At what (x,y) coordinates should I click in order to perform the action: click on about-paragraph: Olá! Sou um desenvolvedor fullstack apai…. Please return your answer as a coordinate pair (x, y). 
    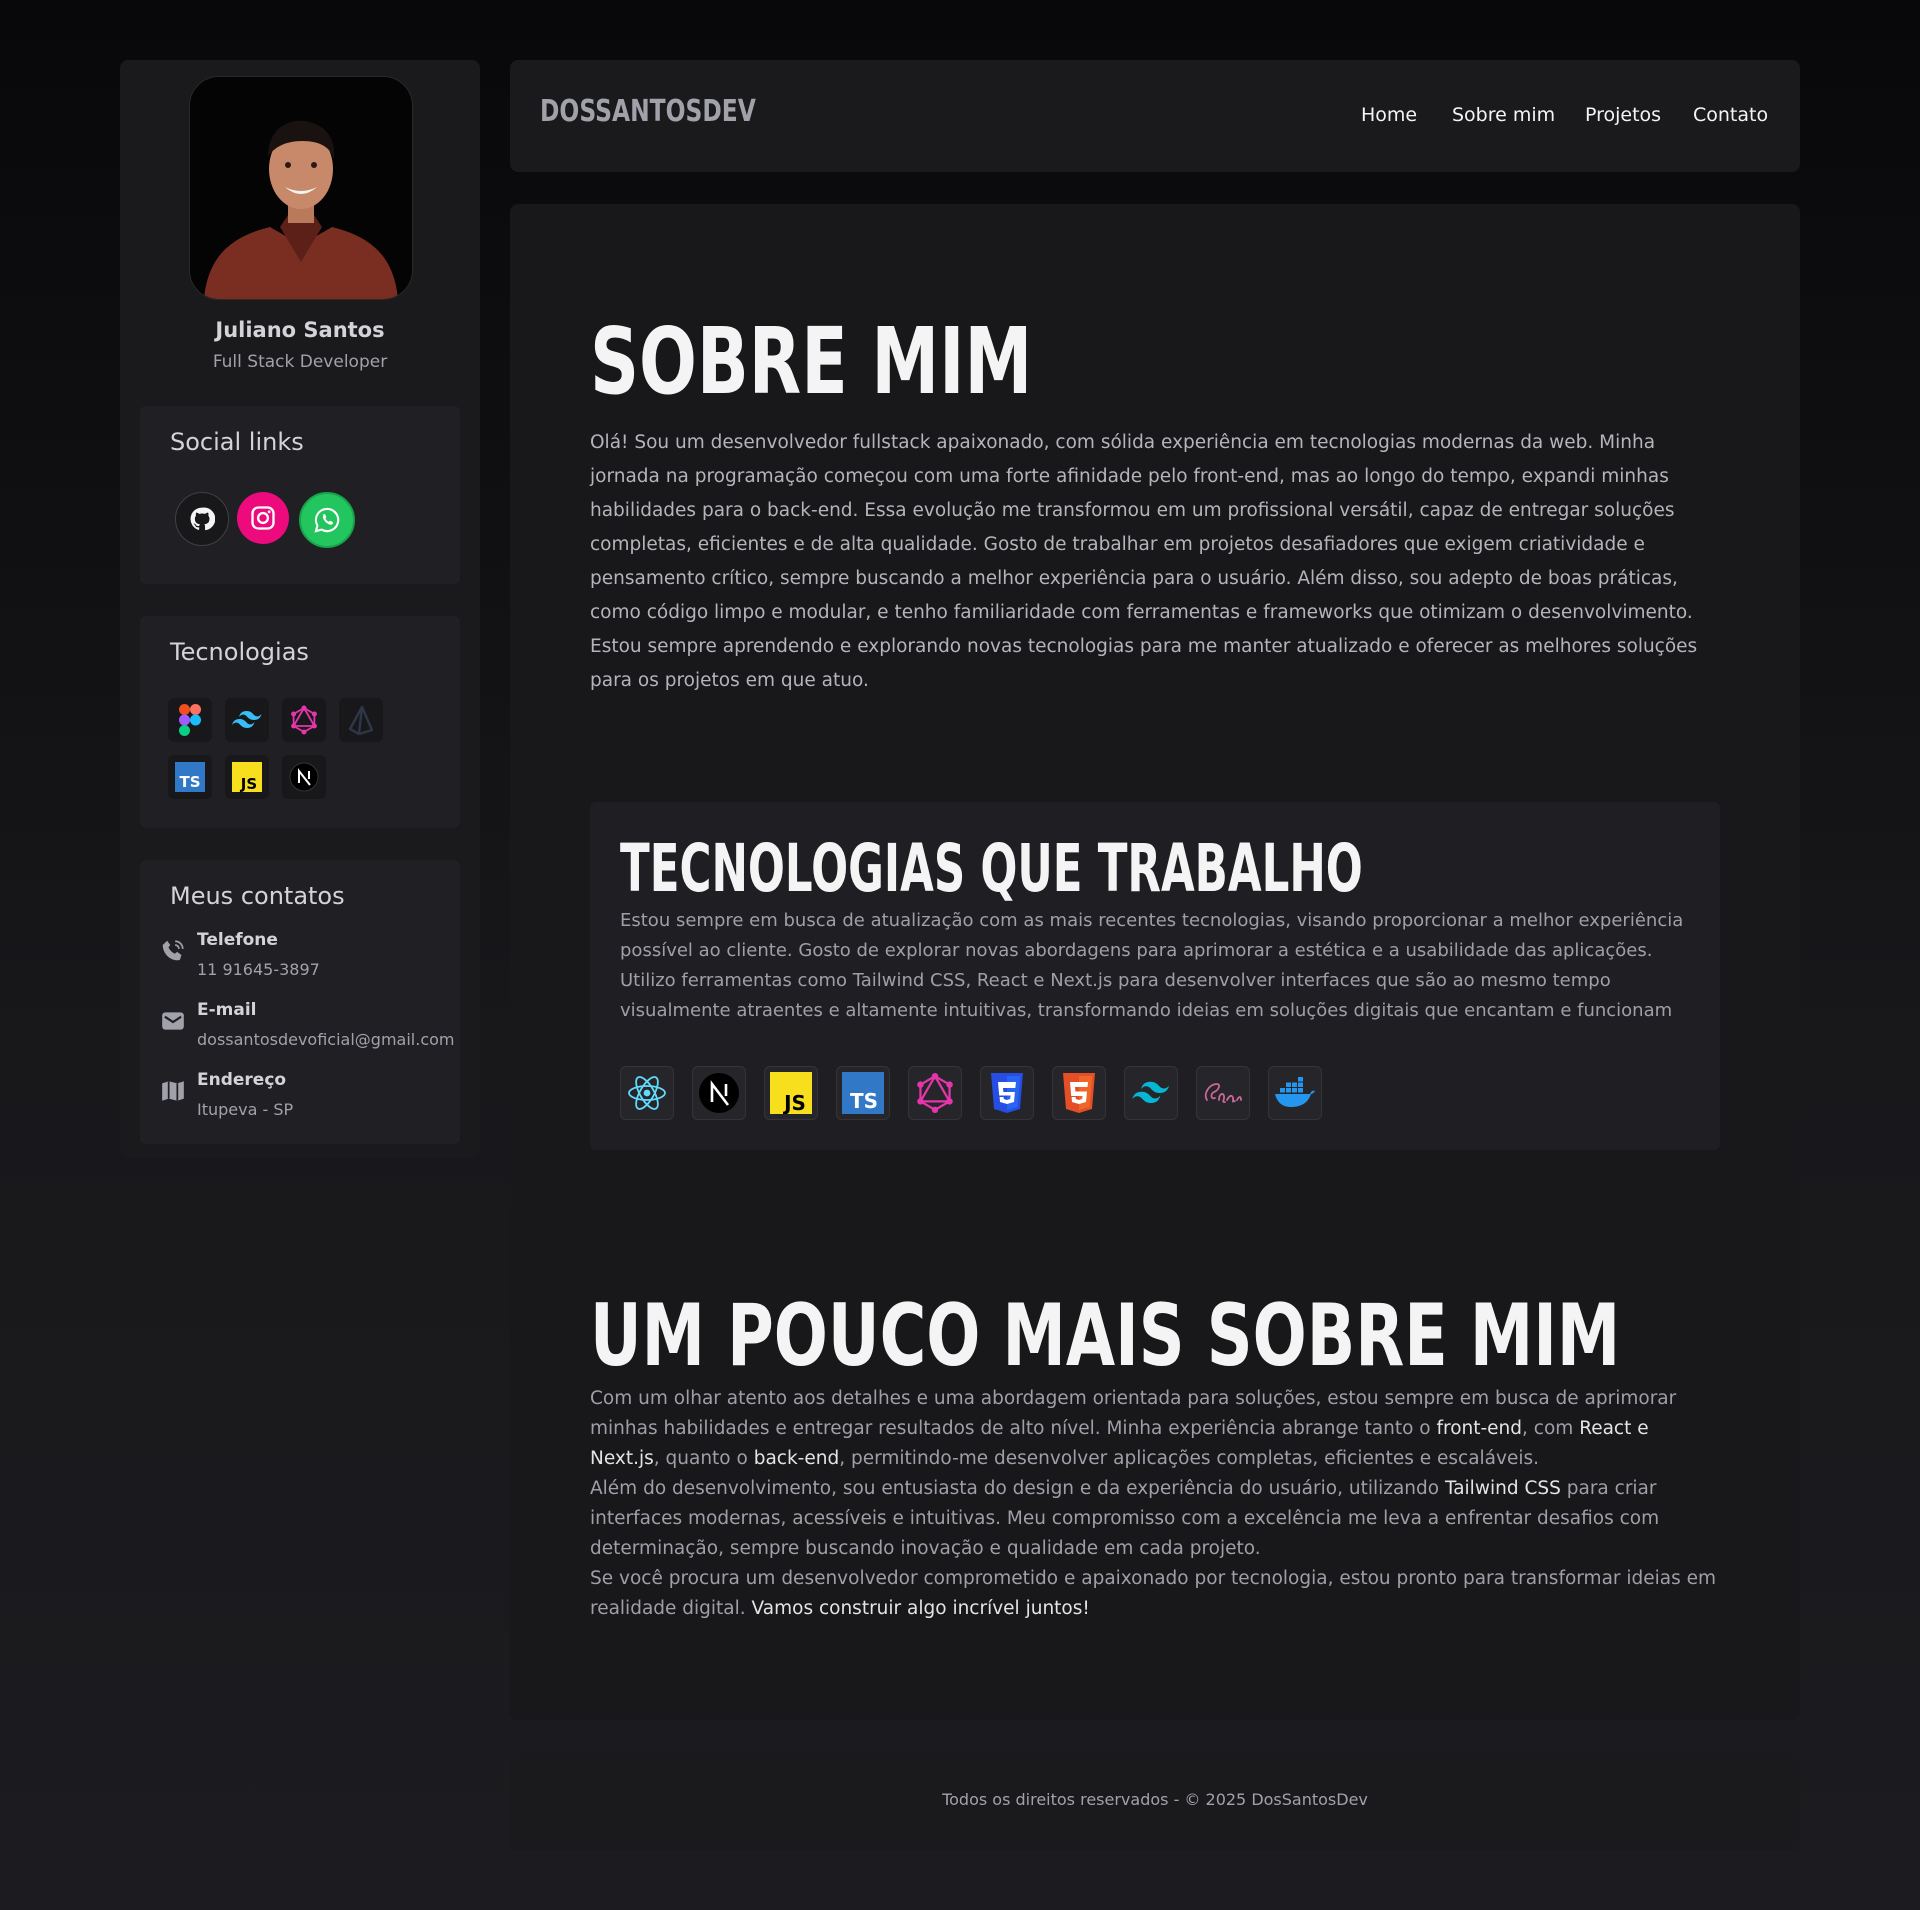
    Looking at the image, I should click on (1144, 561).